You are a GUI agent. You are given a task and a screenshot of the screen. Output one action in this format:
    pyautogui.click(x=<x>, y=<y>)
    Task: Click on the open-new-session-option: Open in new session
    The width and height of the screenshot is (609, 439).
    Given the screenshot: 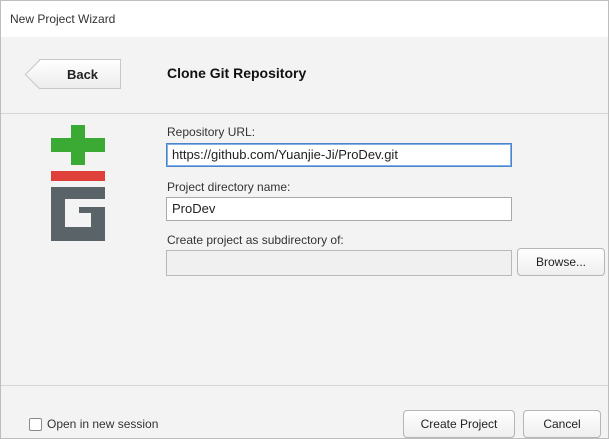 What is the action you would take?
    pyautogui.click(x=93, y=424)
    